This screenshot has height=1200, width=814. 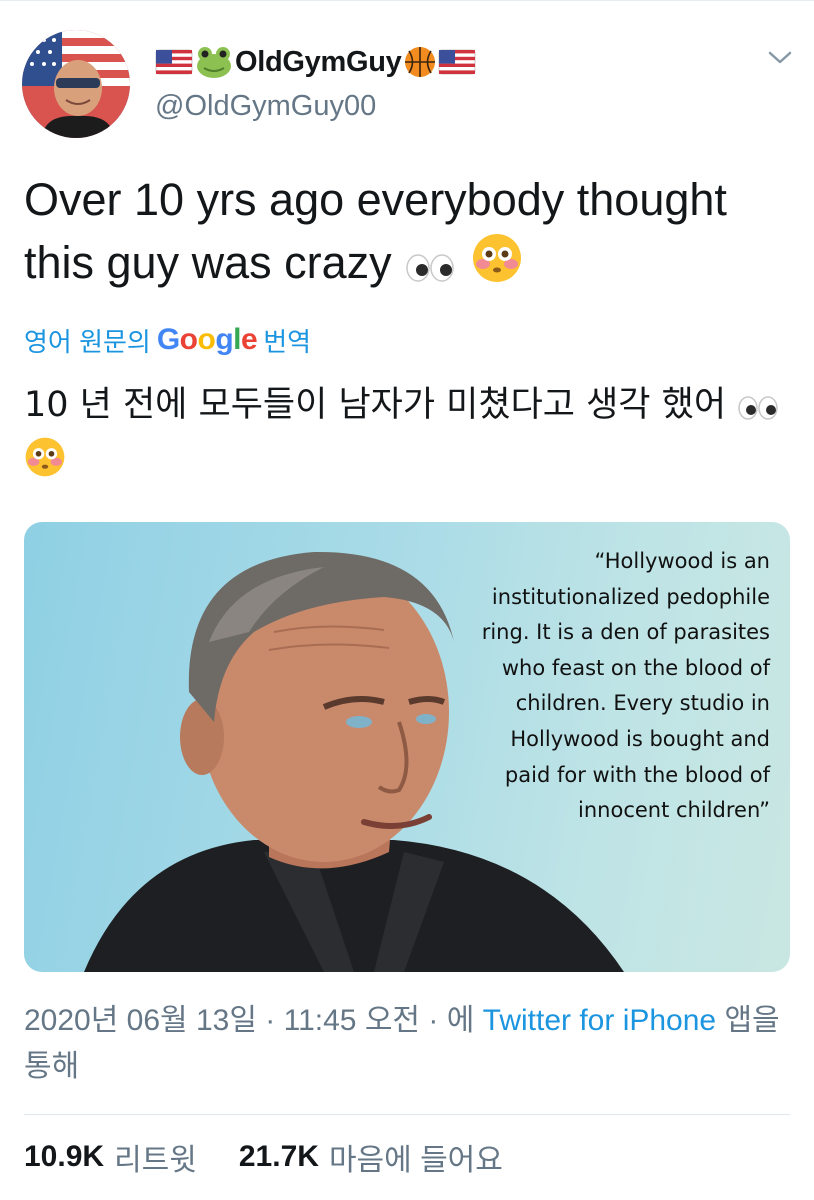 What do you see at coordinates (207, 339) in the screenshot?
I see `google-logo: Google` at bounding box center [207, 339].